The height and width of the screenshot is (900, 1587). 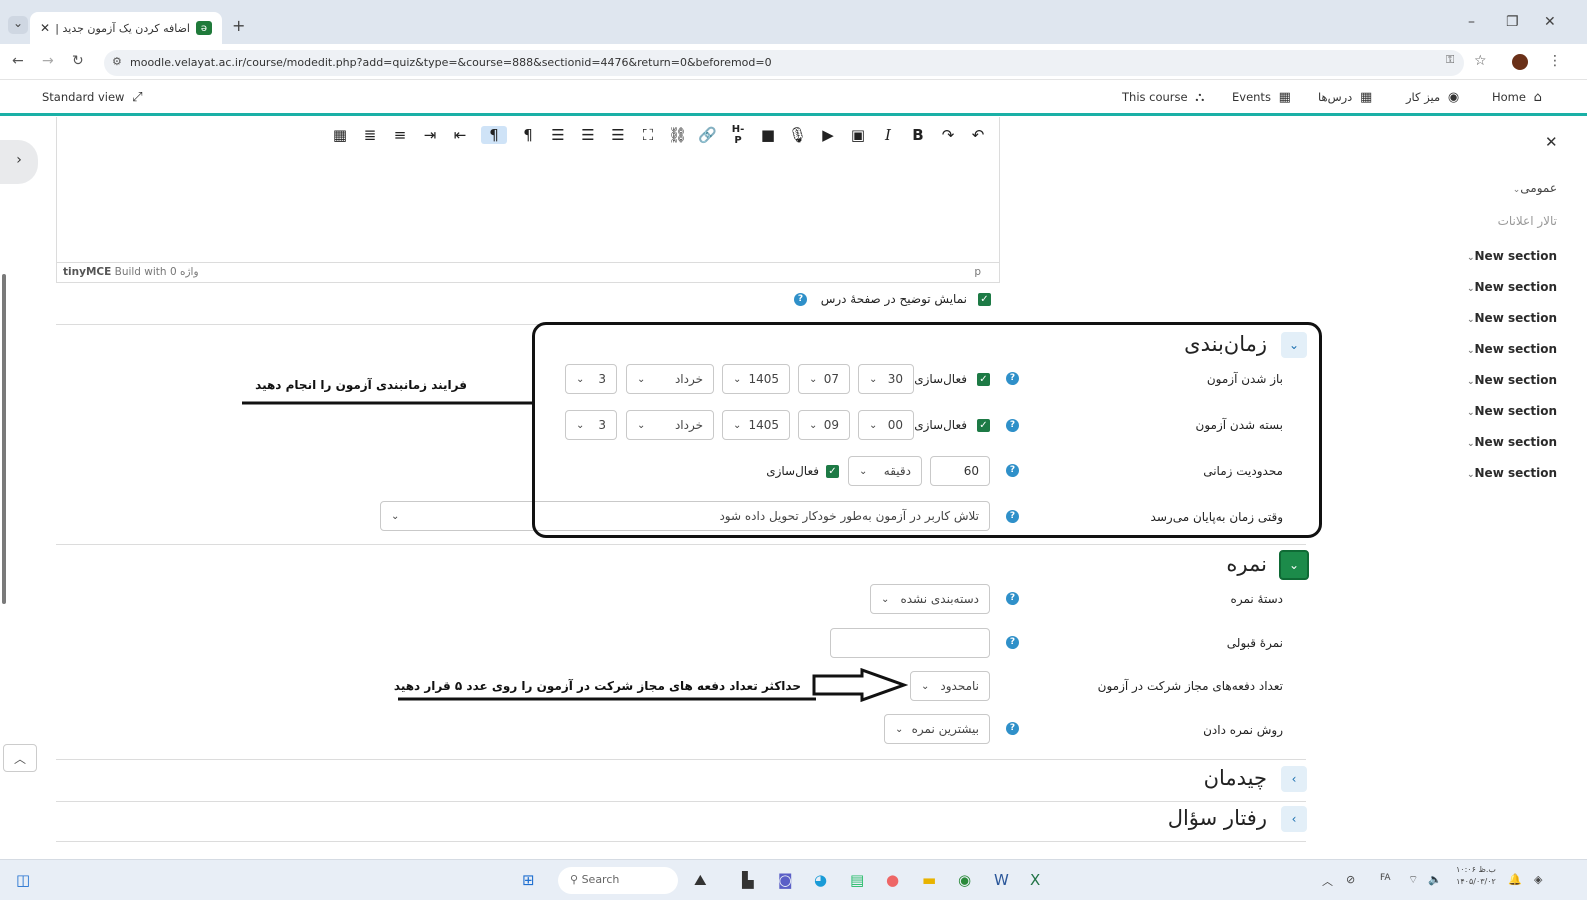 I want to click on align-center-icon: ☰, so click(x=588, y=135).